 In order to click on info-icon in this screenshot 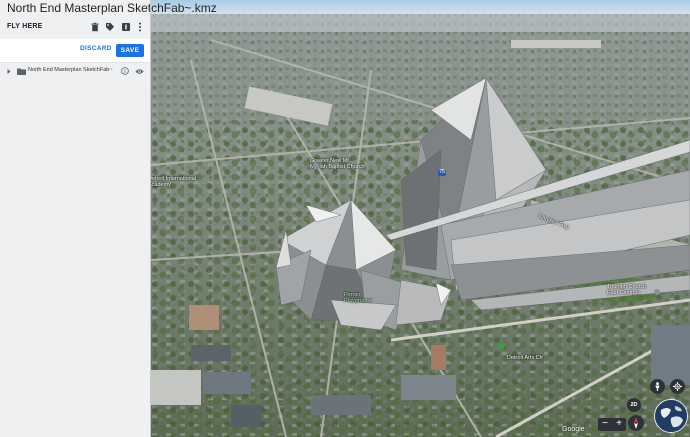, I will do `click(125, 71)`.